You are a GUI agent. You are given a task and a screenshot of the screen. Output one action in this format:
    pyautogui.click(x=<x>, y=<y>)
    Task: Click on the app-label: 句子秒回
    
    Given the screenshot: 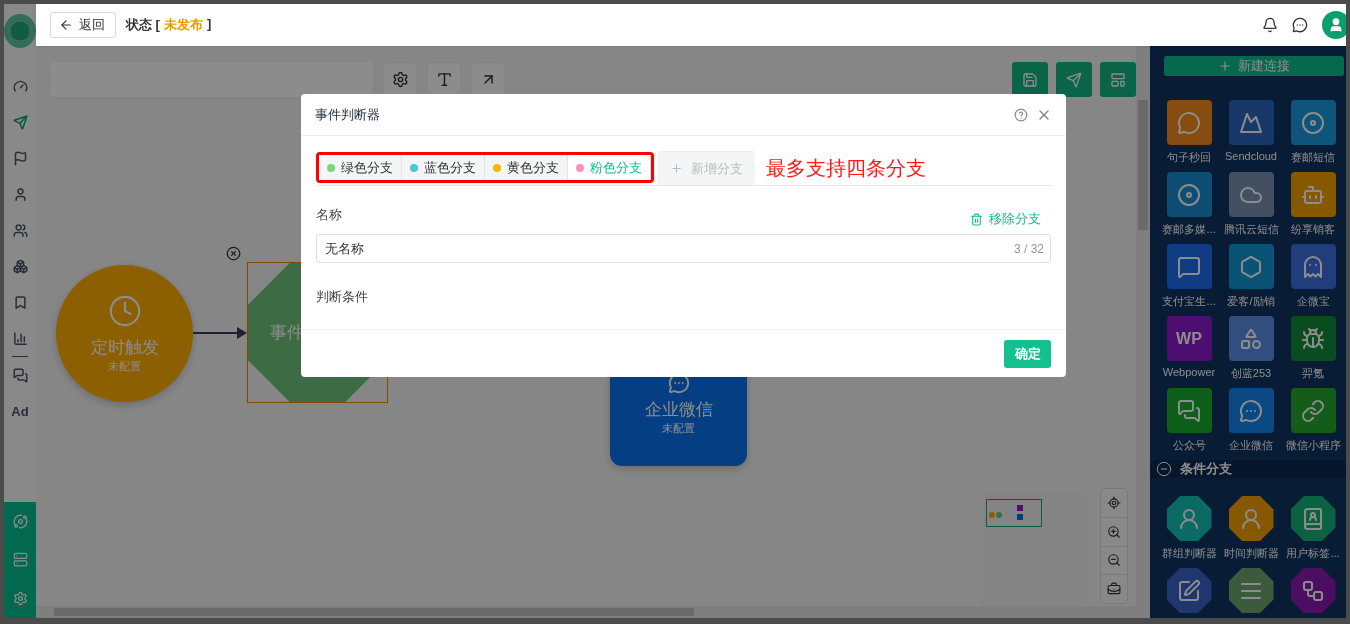 What is the action you would take?
    pyautogui.click(x=1189, y=157)
    